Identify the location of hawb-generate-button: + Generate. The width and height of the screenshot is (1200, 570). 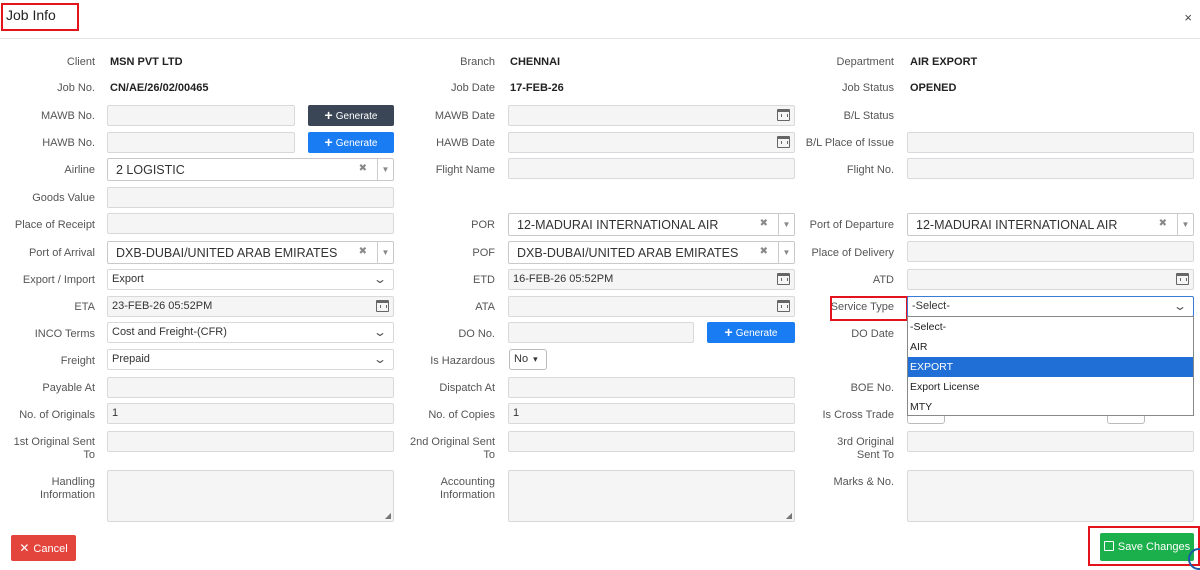
(351, 142).